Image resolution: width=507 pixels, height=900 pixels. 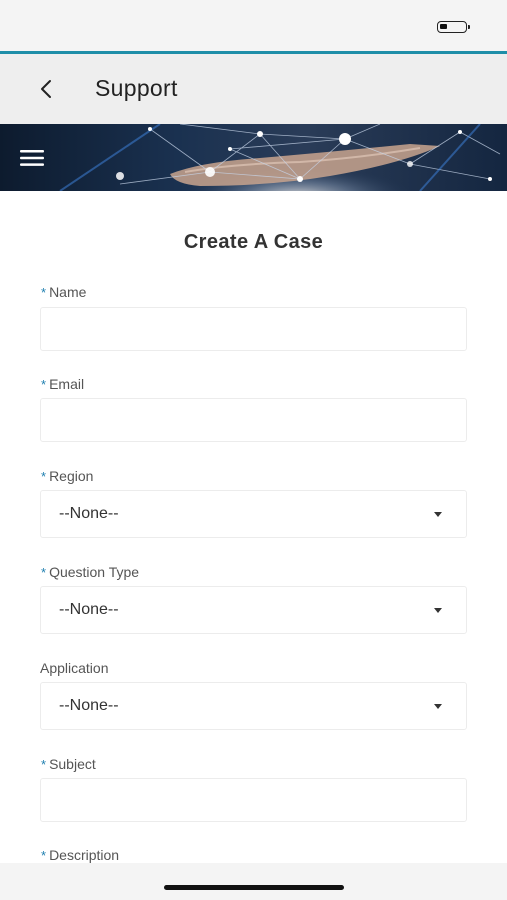 I want to click on email-label: * Email, so click(x=63, y=384).